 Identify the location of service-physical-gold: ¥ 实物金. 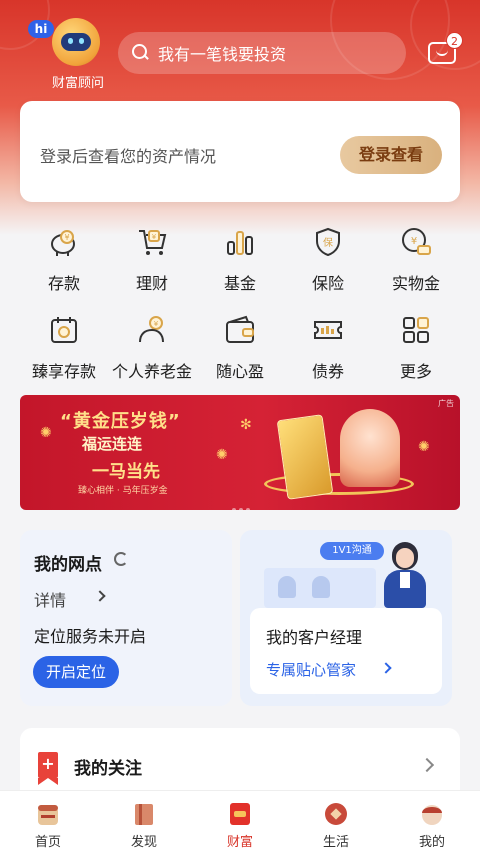
(416, 257).